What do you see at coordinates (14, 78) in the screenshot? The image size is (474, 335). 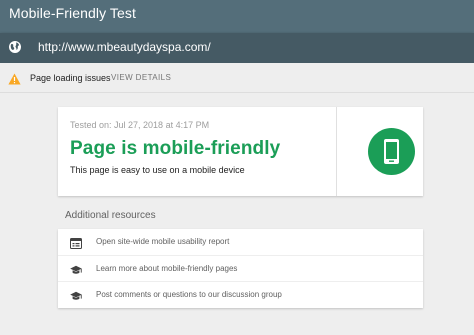 I see `warning-icon` at bounding box center [14, 78].